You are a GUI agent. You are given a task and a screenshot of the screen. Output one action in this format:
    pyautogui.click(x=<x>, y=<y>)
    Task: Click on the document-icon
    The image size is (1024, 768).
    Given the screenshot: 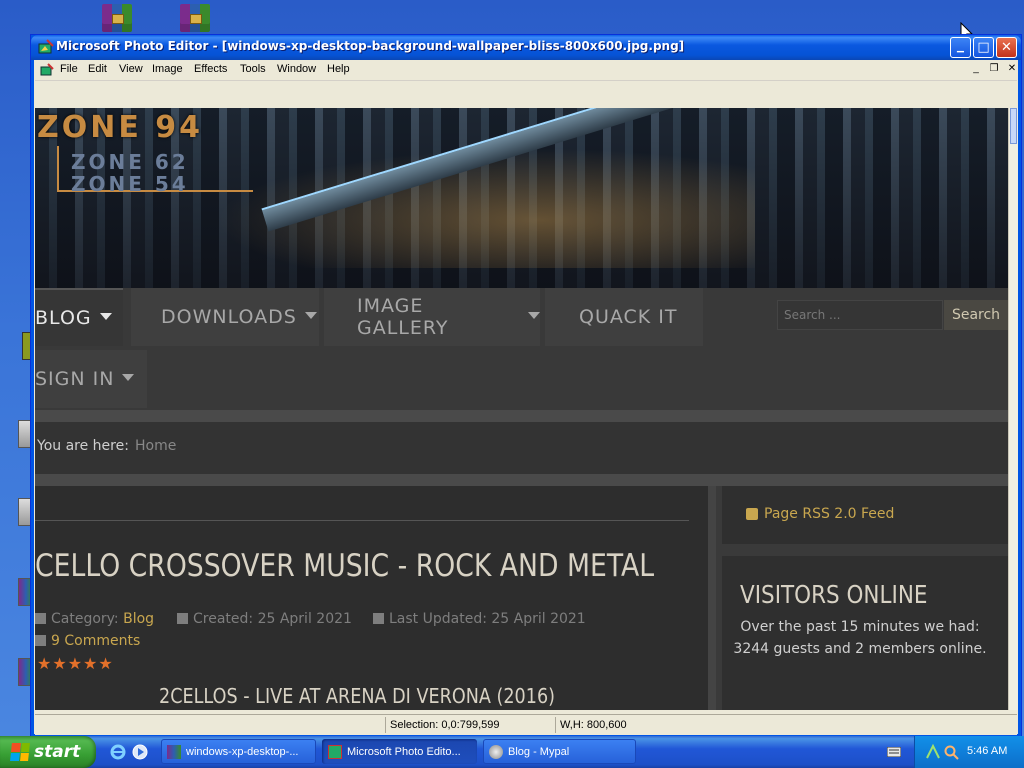 What is the action you would take?
    pyautogui.click(x=47, y=70)
    